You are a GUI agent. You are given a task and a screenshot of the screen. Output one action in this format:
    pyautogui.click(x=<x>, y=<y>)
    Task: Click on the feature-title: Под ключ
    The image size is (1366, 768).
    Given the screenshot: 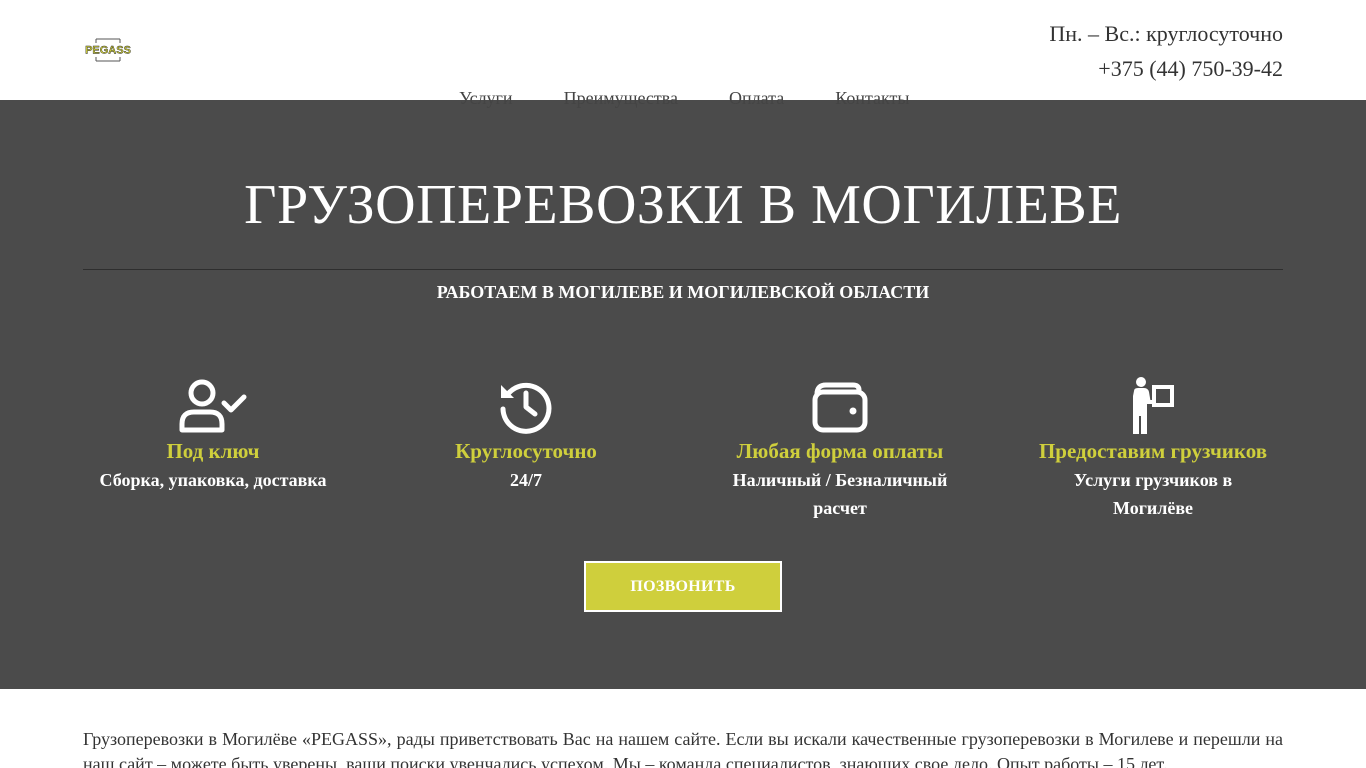 What is the action you would take?
    pyautogui.click(x=213, y=451)
    